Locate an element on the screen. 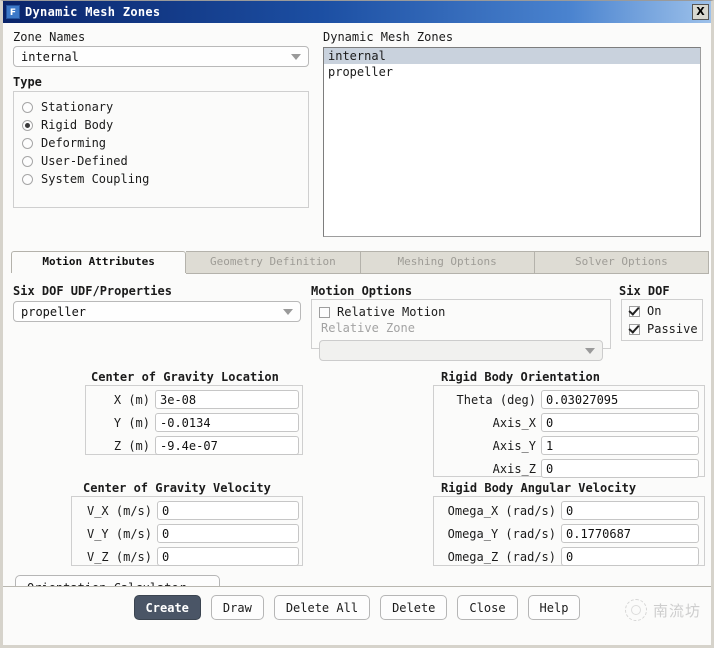 Image resolution: width=714 pixels, height=648 pixels. orientation-panel: Theta (deg) Axis_X Axis_Y Axis_Z is located at coordinates (569, 432).